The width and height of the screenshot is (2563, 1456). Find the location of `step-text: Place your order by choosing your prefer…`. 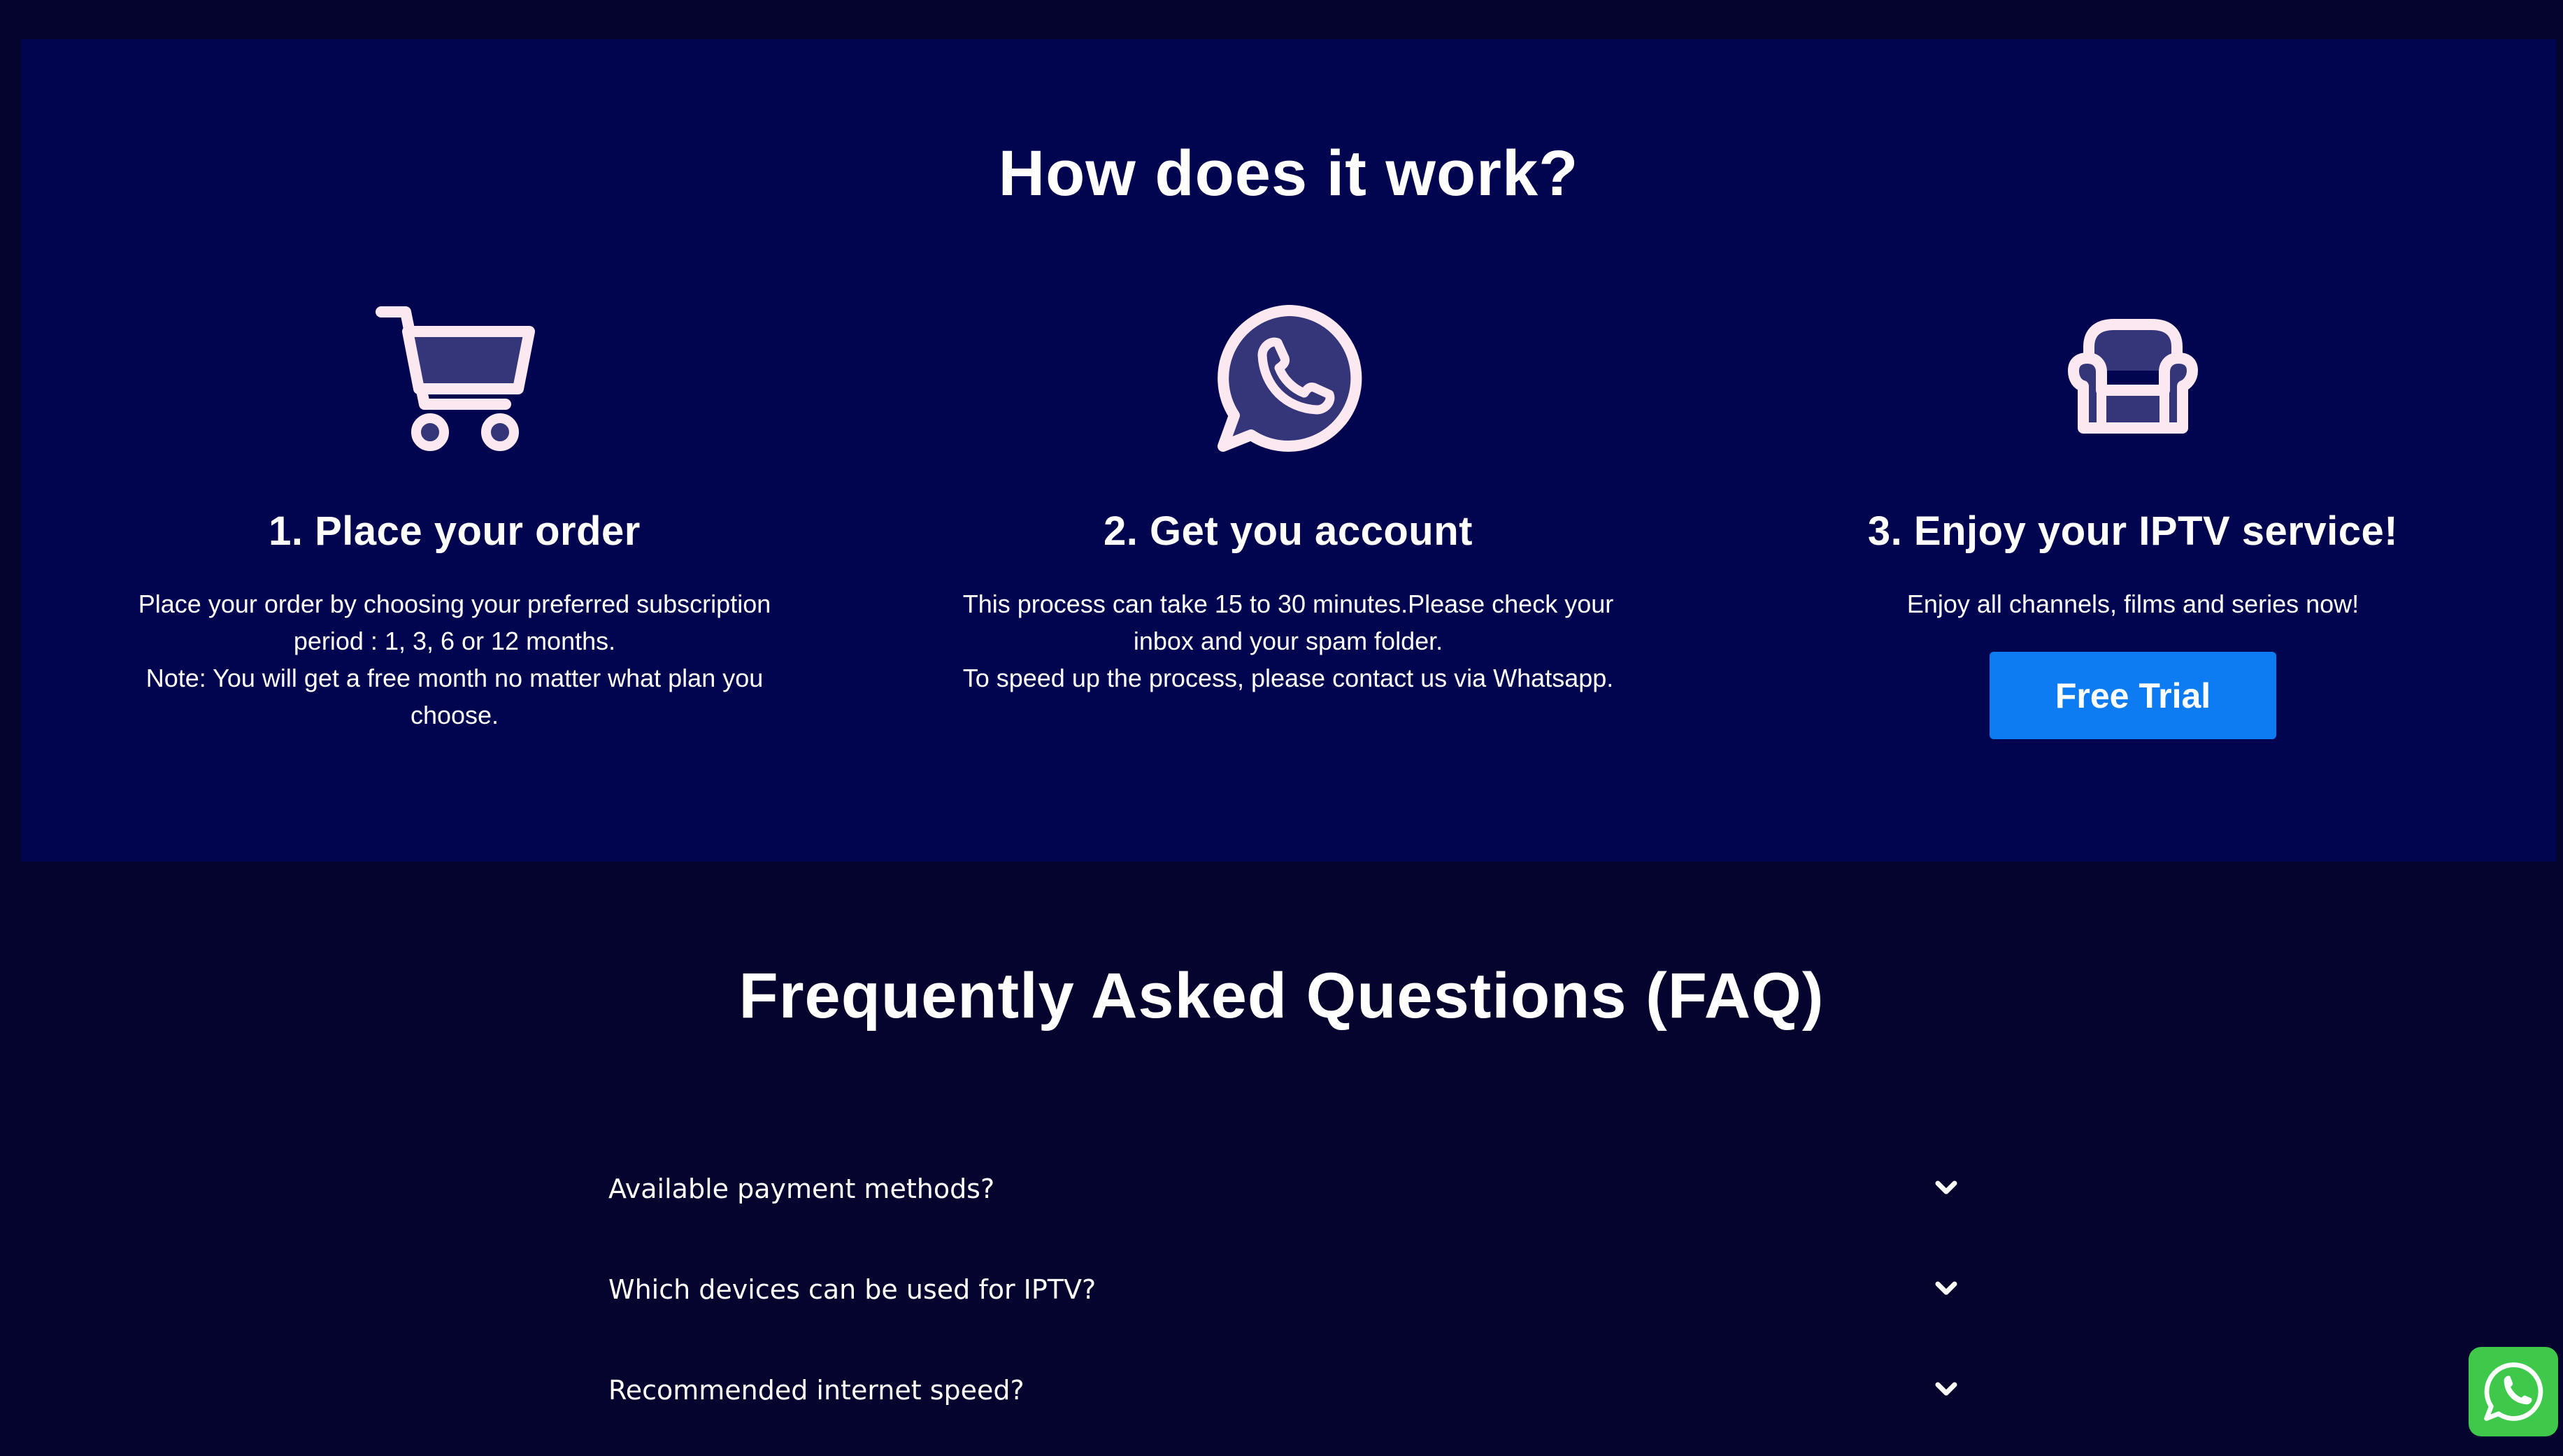

step-text: Place your order by choosing your prefer… is located at coordinates (455, 622).